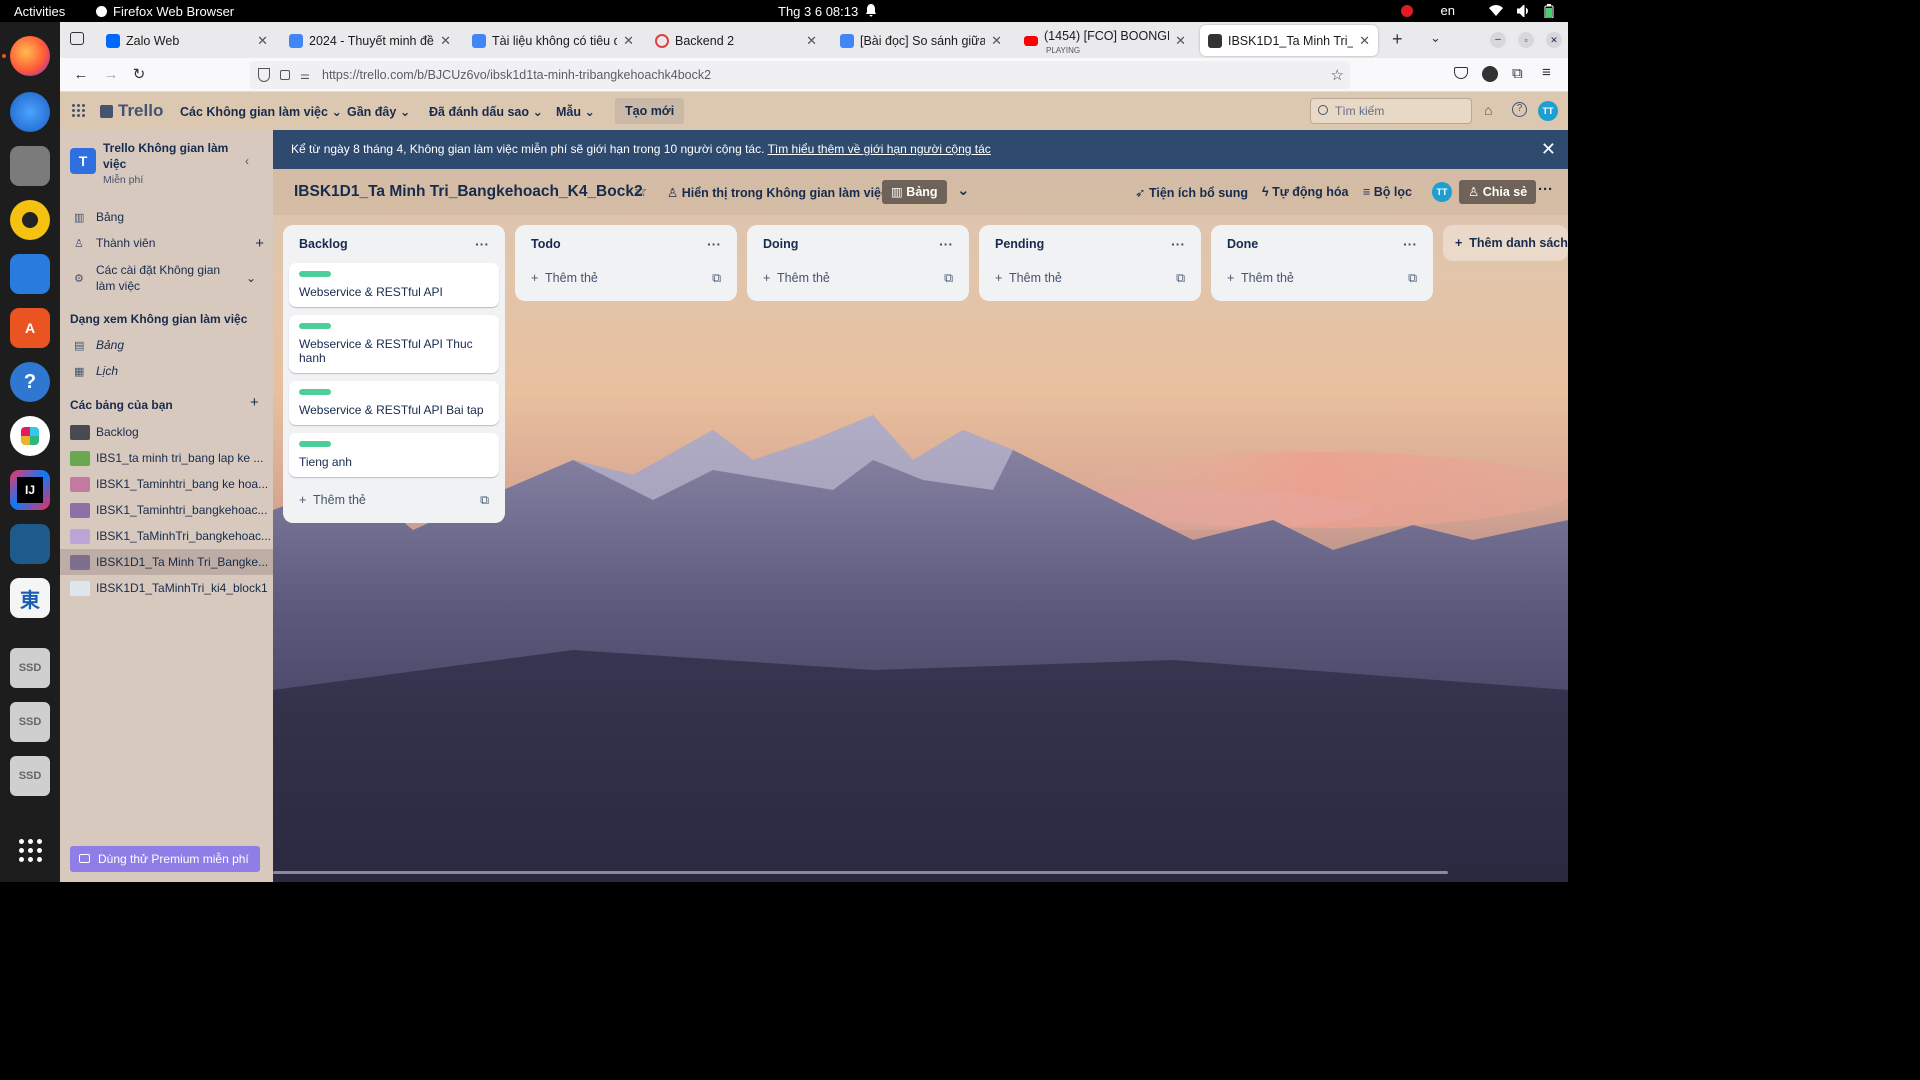 This screenshot has width=1920, height=1080. I want to click on menu-starred: Đã đánh dấu sao ⌄, so click(486, 111).